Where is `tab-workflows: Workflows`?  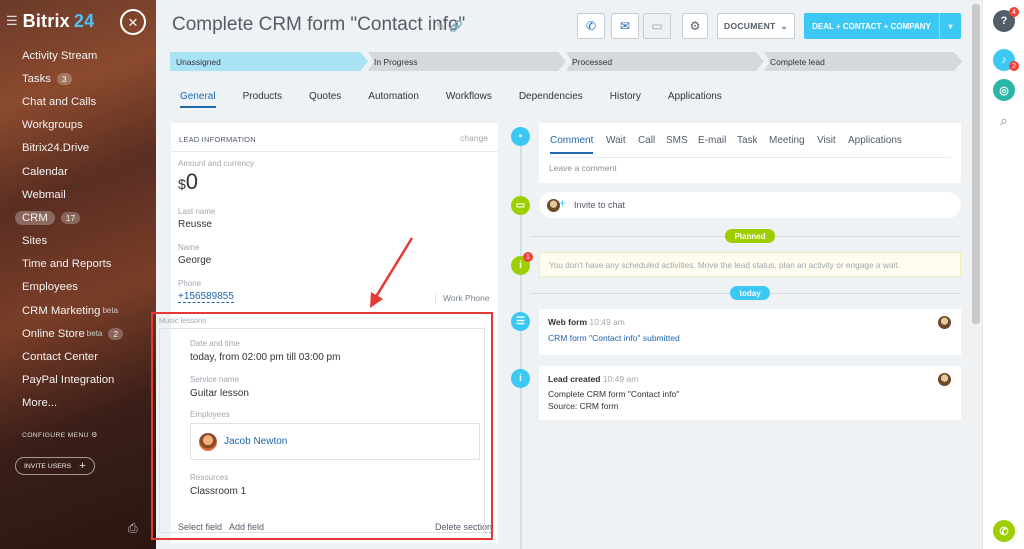
tab-workflows: Workflows is located at coordinates (469, 99).